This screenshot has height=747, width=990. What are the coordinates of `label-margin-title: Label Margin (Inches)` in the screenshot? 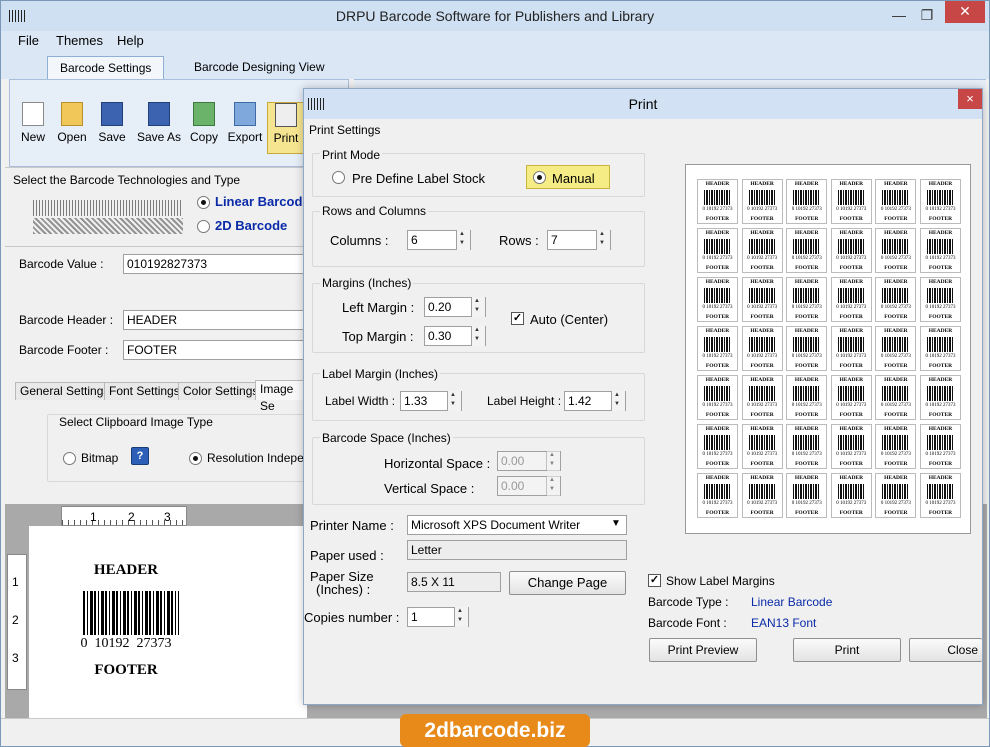 It's located at (380, 374).